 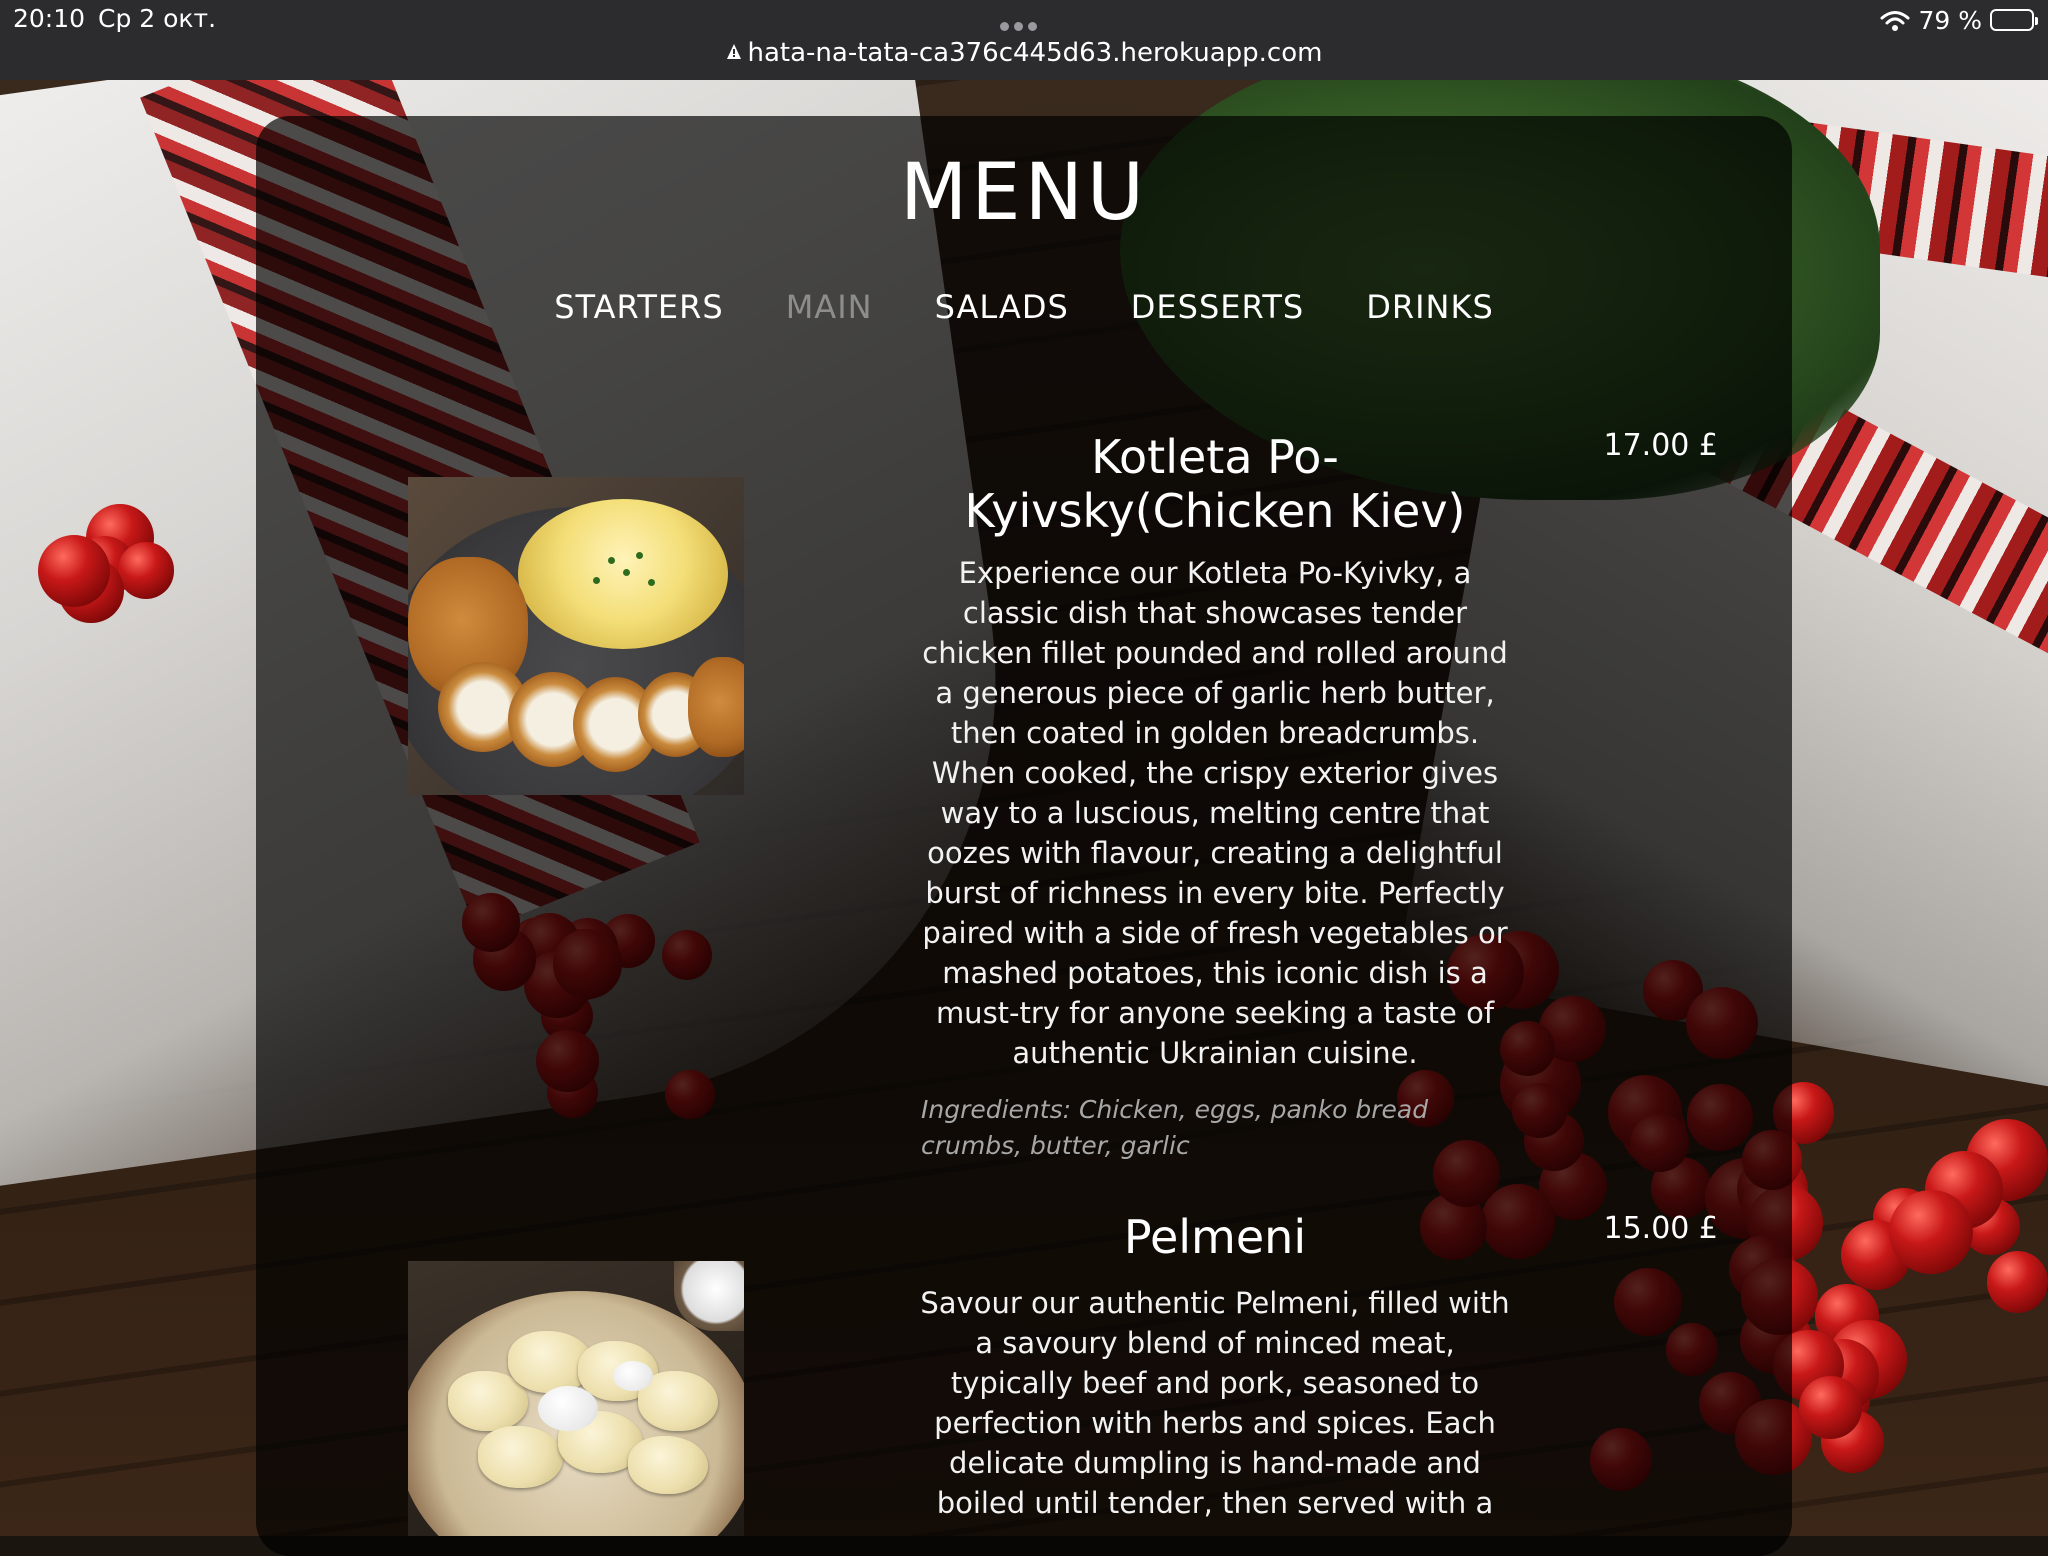 I want to click on url-text: hata-na-tata-ca376c445d63.herokuapp.com, so click(x=1035, y=53).